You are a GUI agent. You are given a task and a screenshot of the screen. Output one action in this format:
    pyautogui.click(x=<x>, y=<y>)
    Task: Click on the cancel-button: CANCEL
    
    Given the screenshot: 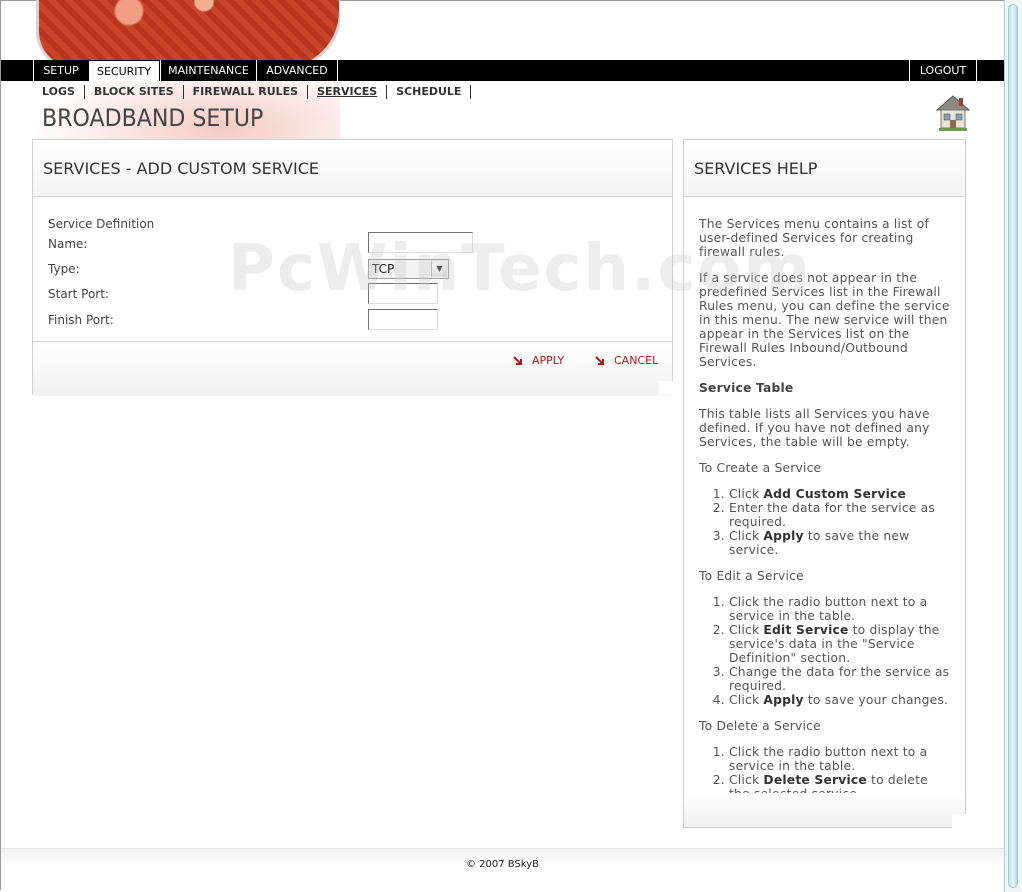 What is the action you would take?
    pyautogui.click(x=626, y=360)
    